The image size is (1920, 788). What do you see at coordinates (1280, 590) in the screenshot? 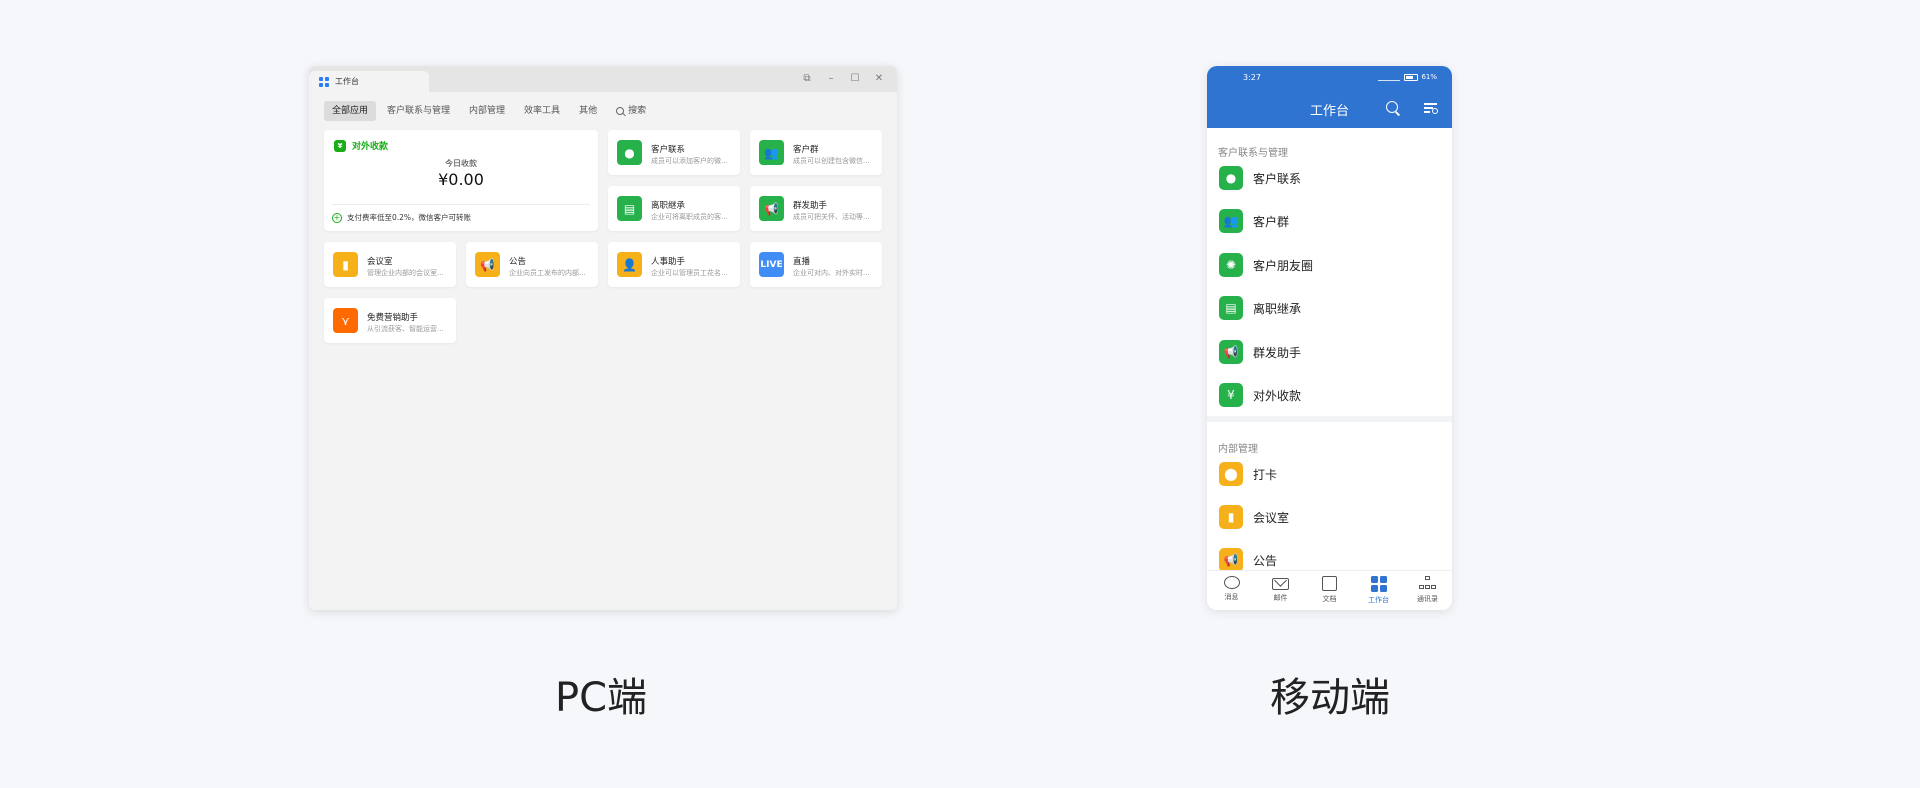
I see `tab-mail: 邮件` at bounding box center [1280, 590].